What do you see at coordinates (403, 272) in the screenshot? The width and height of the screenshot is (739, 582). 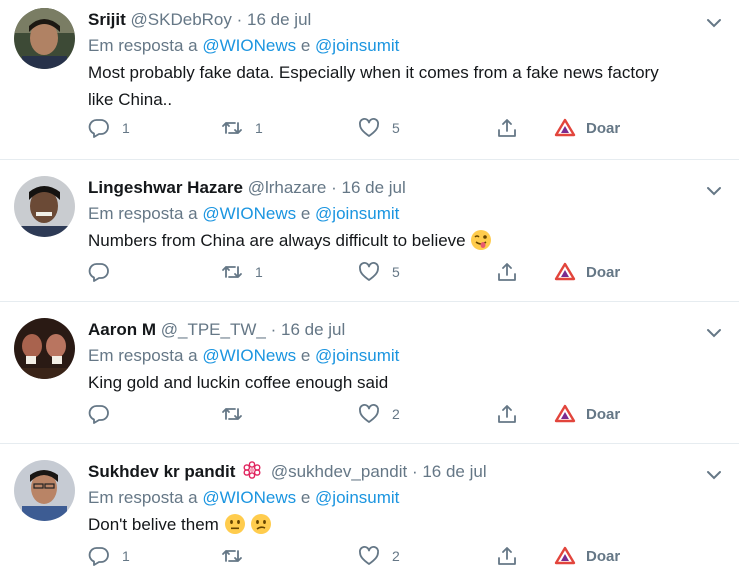 I see `action-bar: 1 5 Doar` at bounding box center [403, 272].